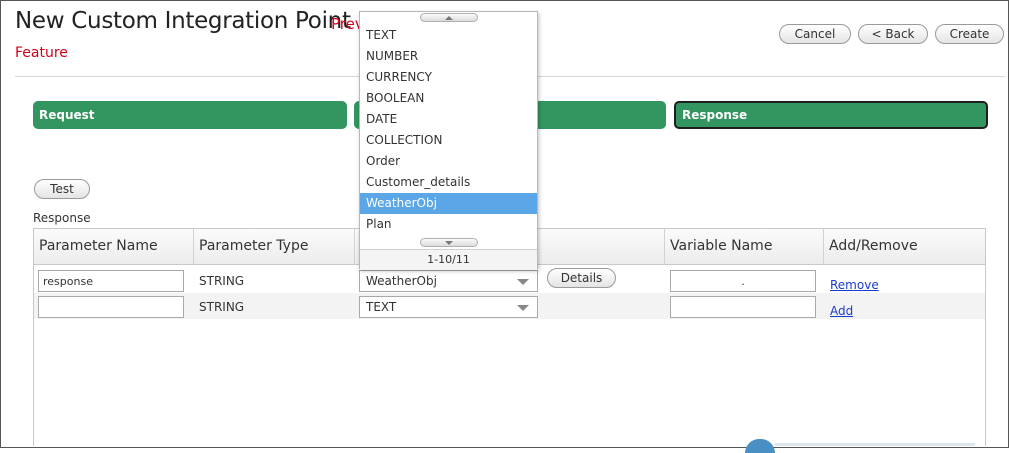 The width and height of the screenshot is (1009, 453). Describe the element at coordinates (62, 218) in the screenshot. I see `response-section-label: Response` at that location.